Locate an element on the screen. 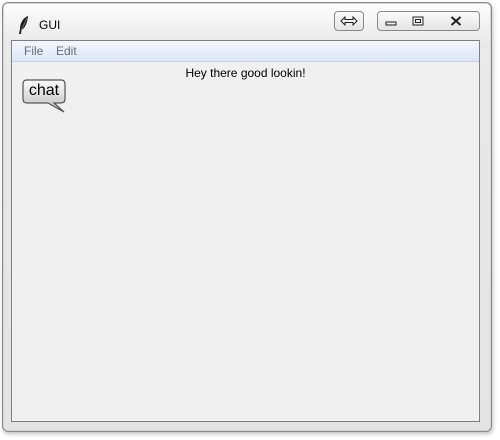 The height and width of the screenshot is (440, 500). close-button is located at coordinates (456, 21).